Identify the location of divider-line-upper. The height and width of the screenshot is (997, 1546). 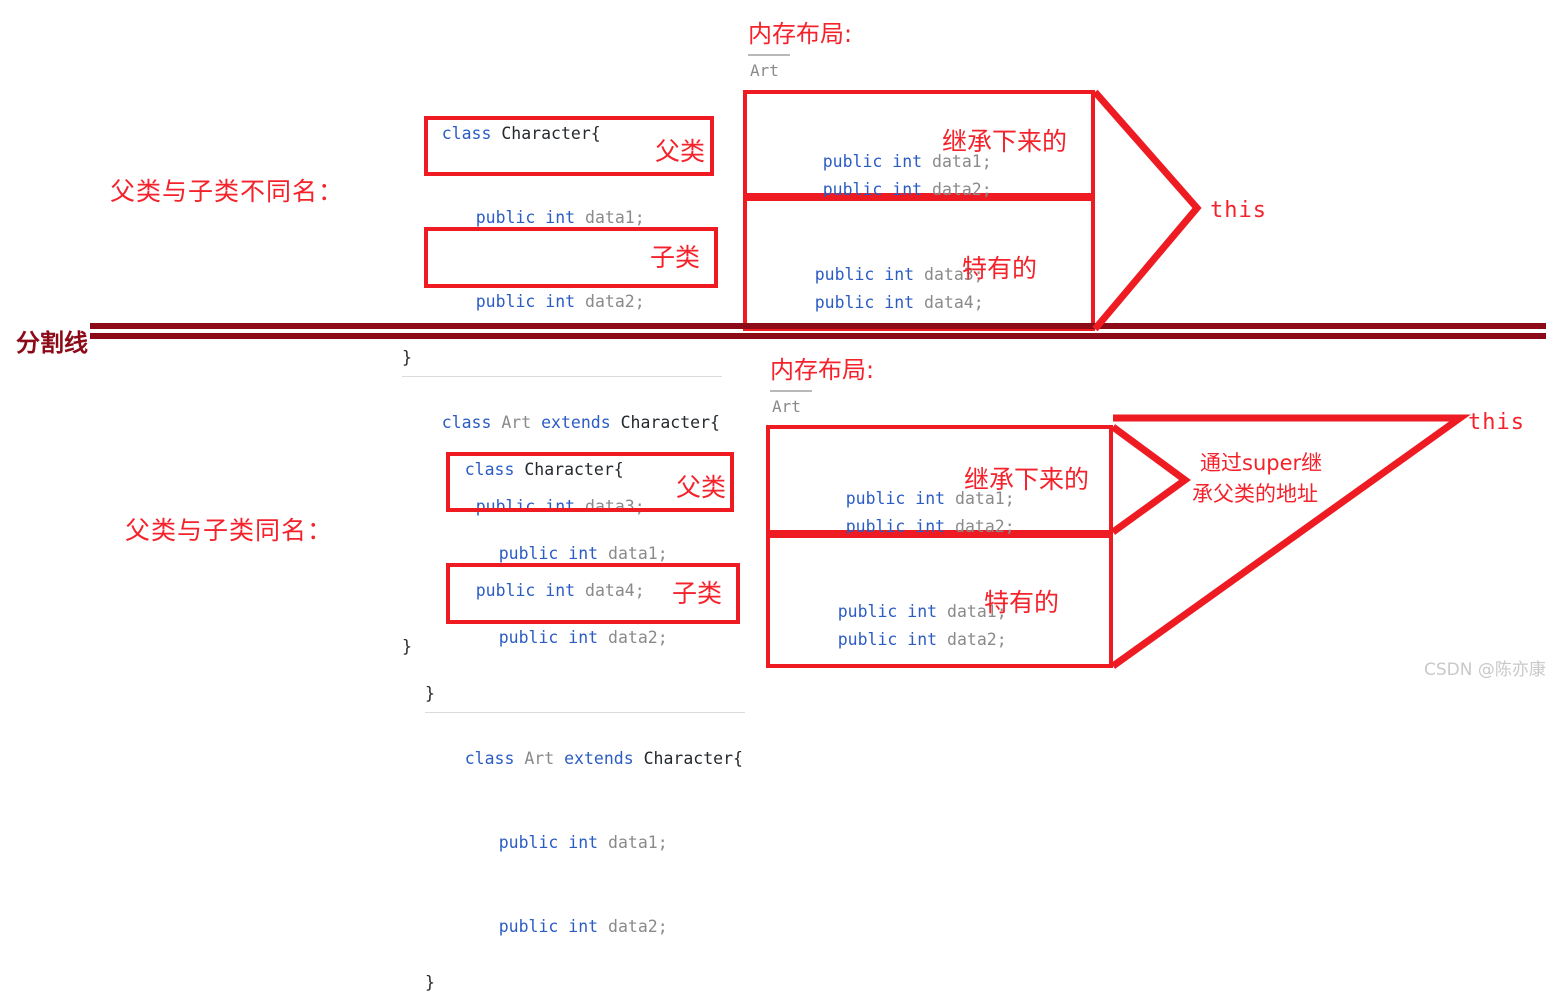
(818, 326).